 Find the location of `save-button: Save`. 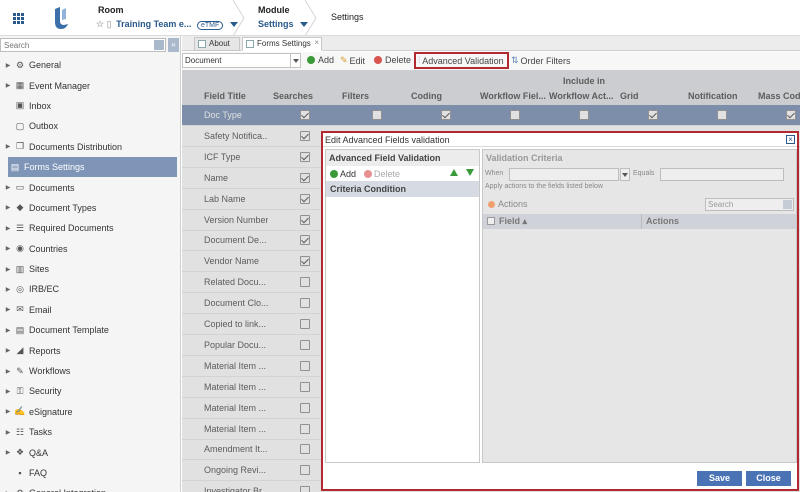

save-button: Save is located at coordinates (719, 478).